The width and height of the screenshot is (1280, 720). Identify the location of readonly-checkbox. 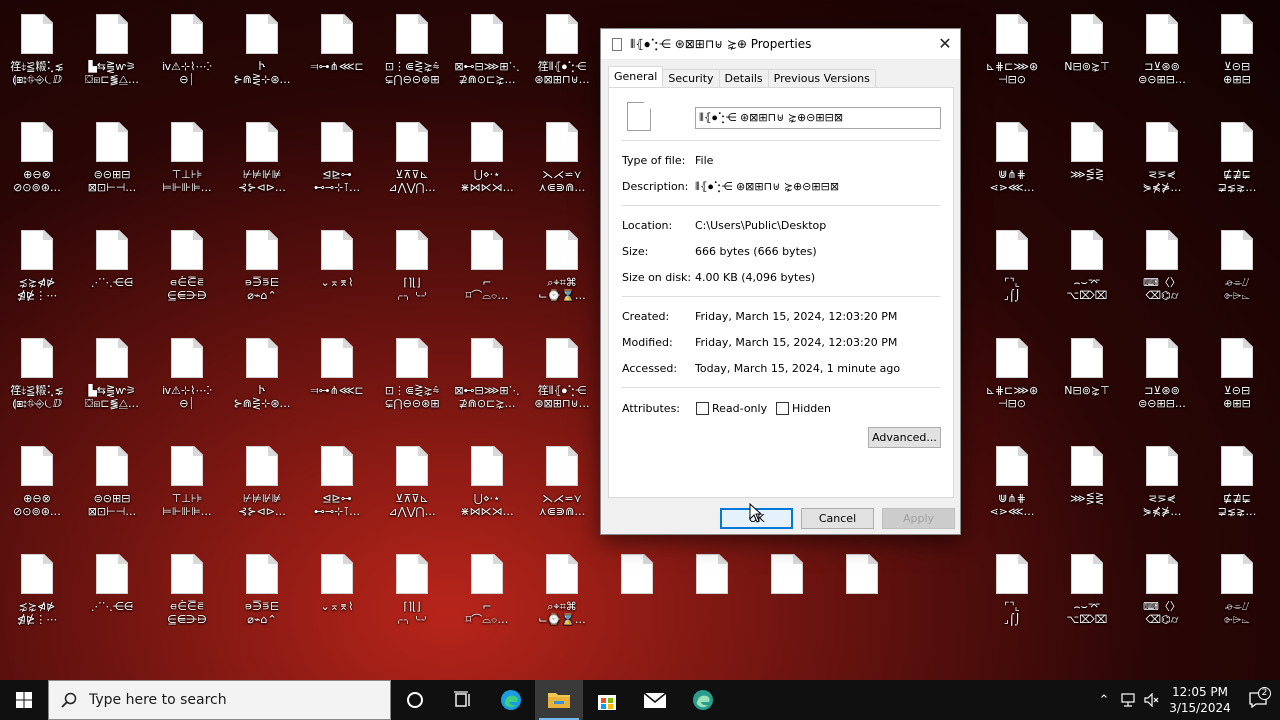
(702, 408).